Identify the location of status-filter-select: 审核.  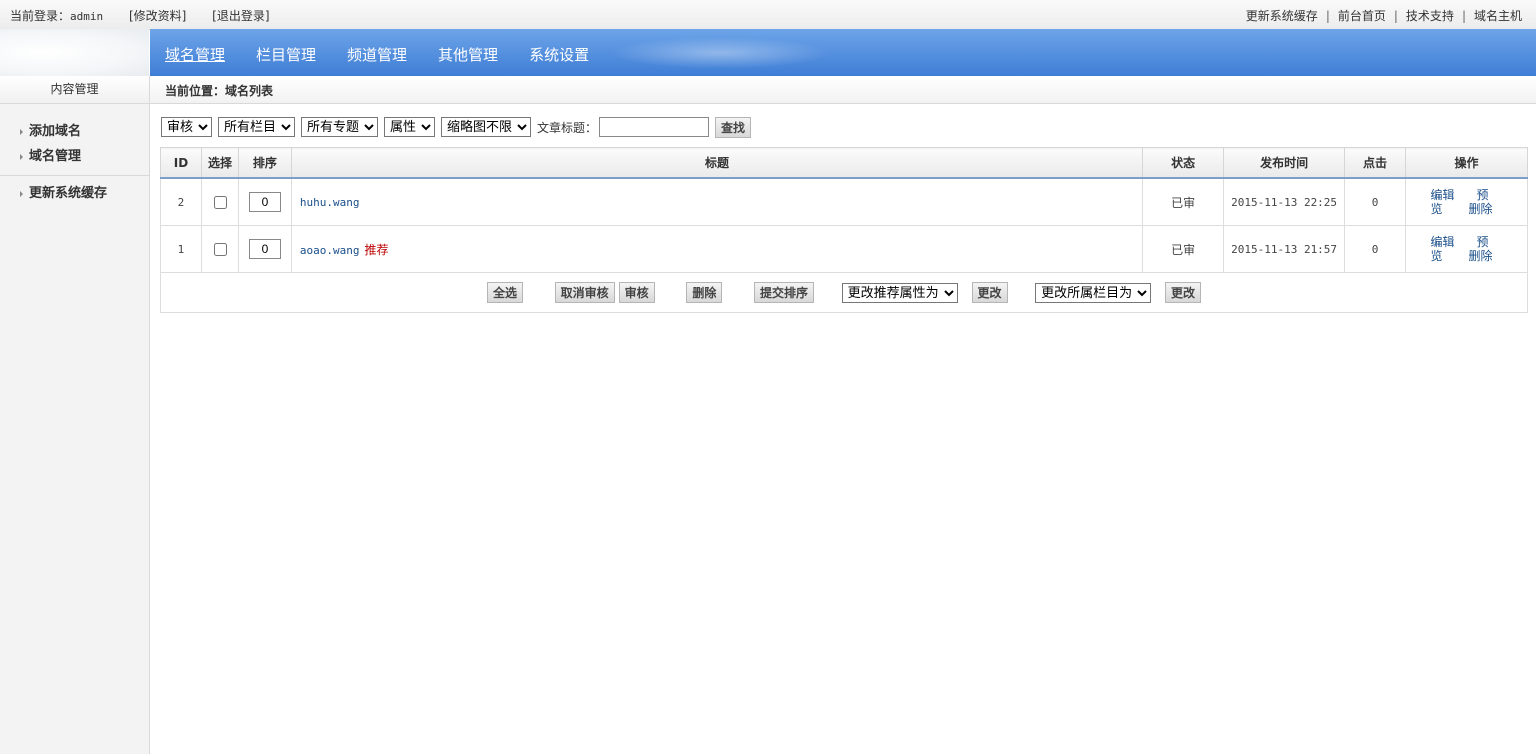
(186, 127).